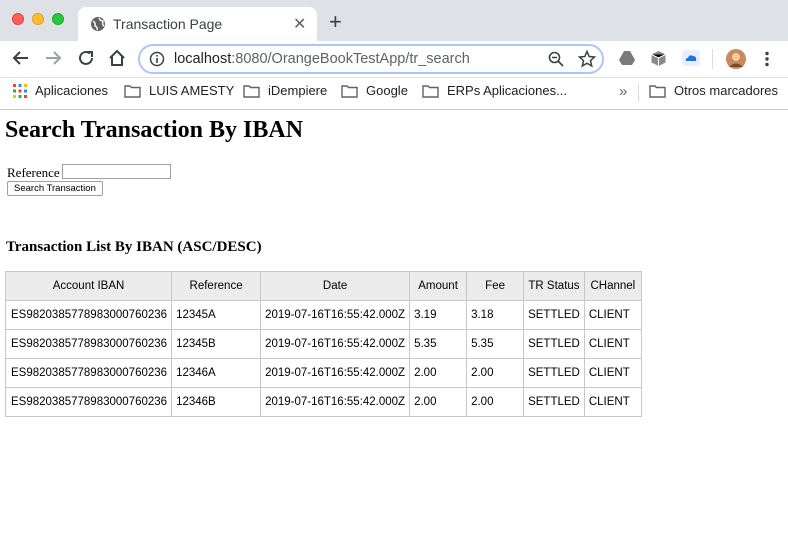 The width and height of the screenshot is (788, 544). What do you see at coordinates (216, 344) in the screenshot?
I see `cell-reference: 12345B` at bounding box center [216, 344].